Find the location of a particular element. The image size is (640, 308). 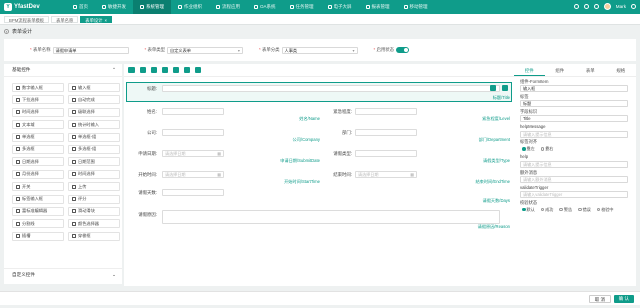

nav-oa: OA系统 is located at coordinates (265, 7).